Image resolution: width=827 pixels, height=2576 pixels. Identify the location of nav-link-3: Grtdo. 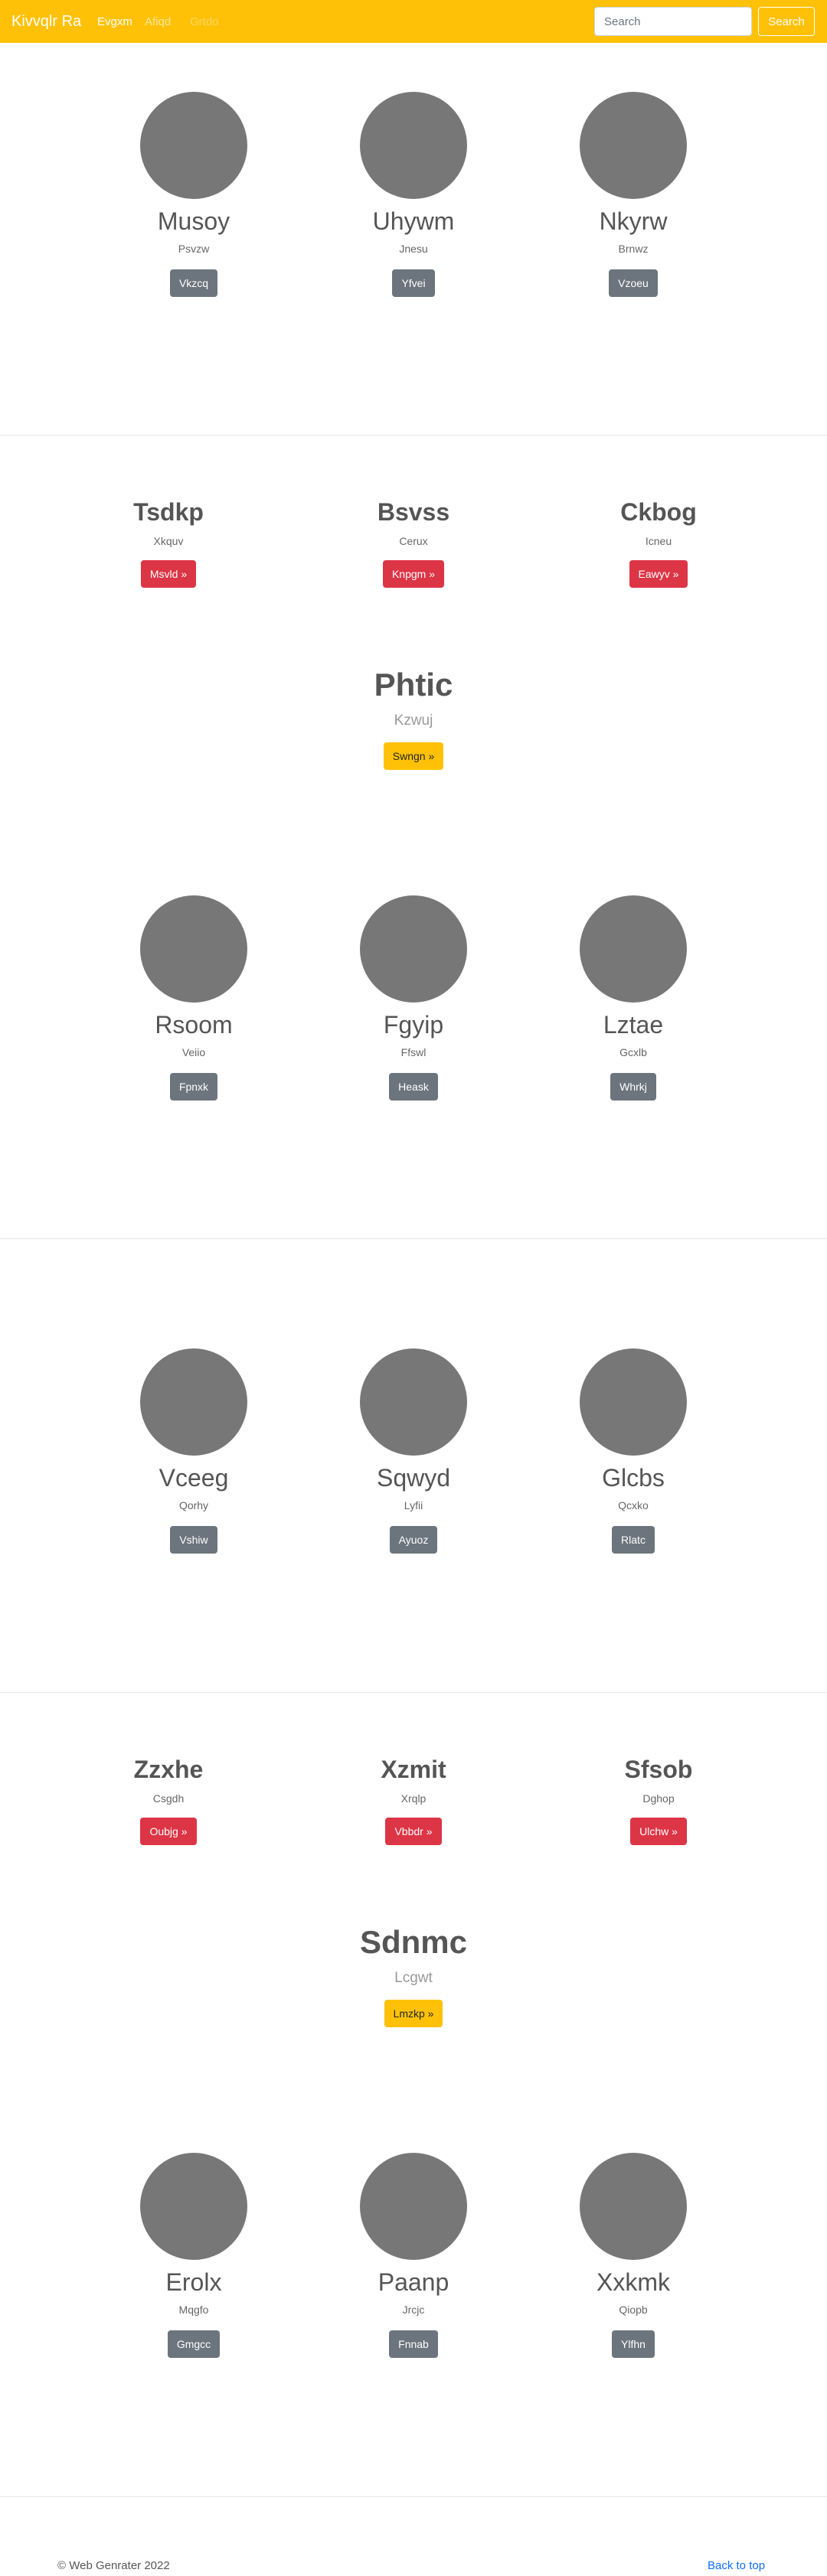
(204, 22).